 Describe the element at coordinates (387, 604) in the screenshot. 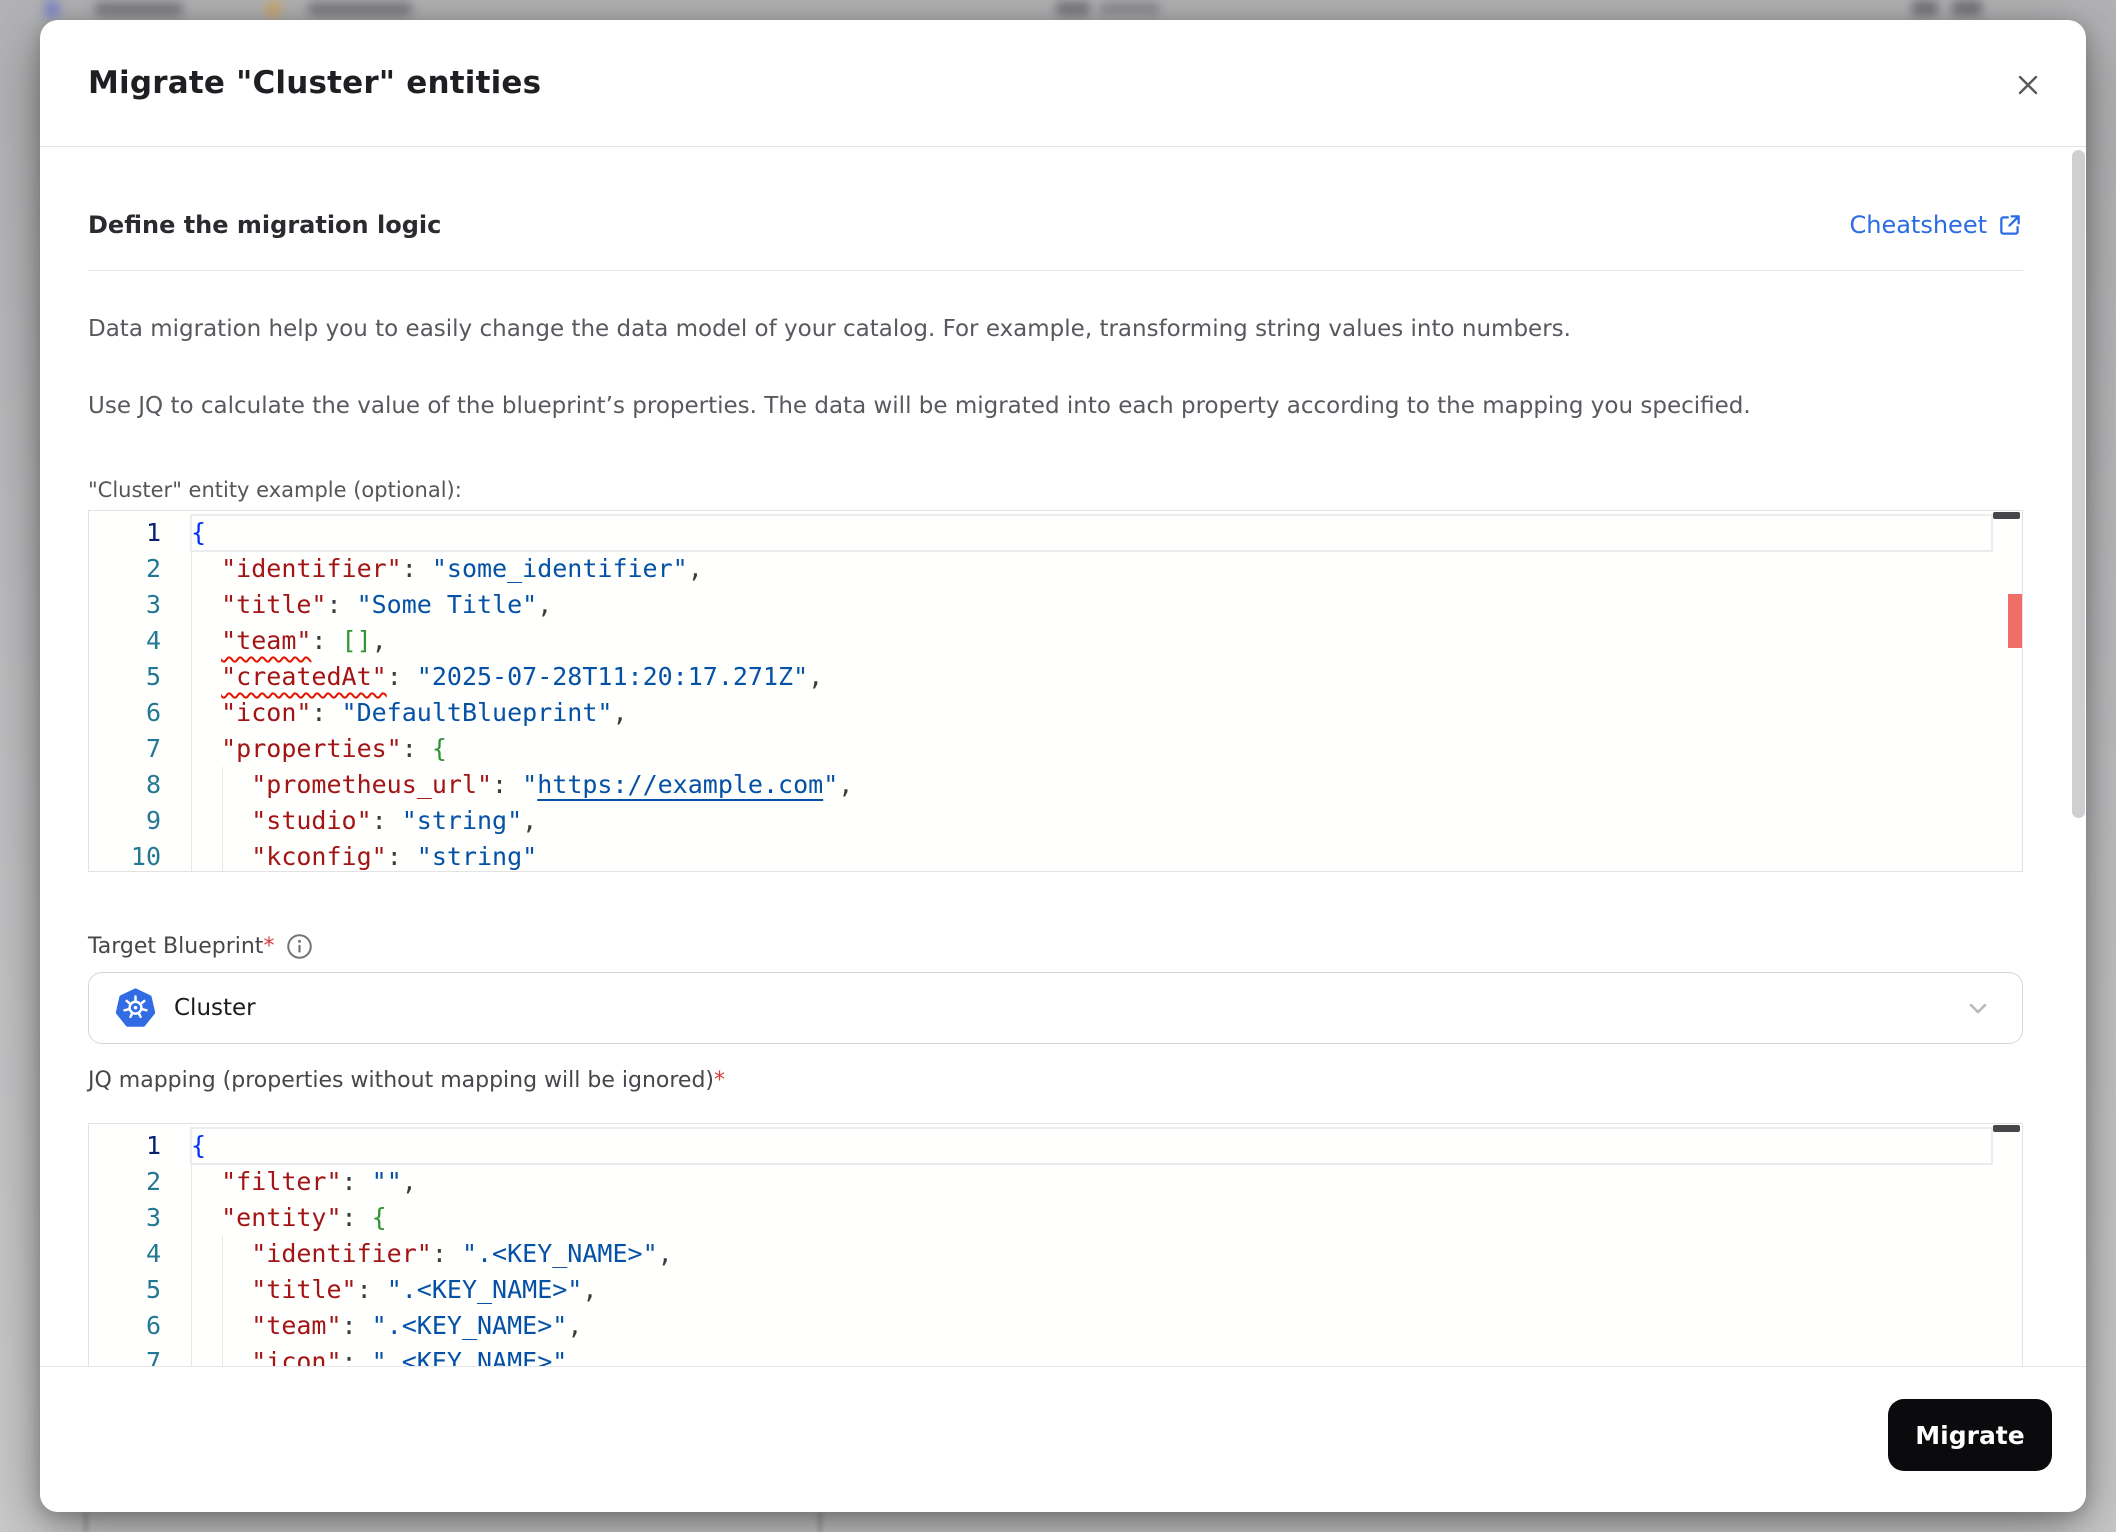

I see `code-line: "title": "Some Title",` at that location.